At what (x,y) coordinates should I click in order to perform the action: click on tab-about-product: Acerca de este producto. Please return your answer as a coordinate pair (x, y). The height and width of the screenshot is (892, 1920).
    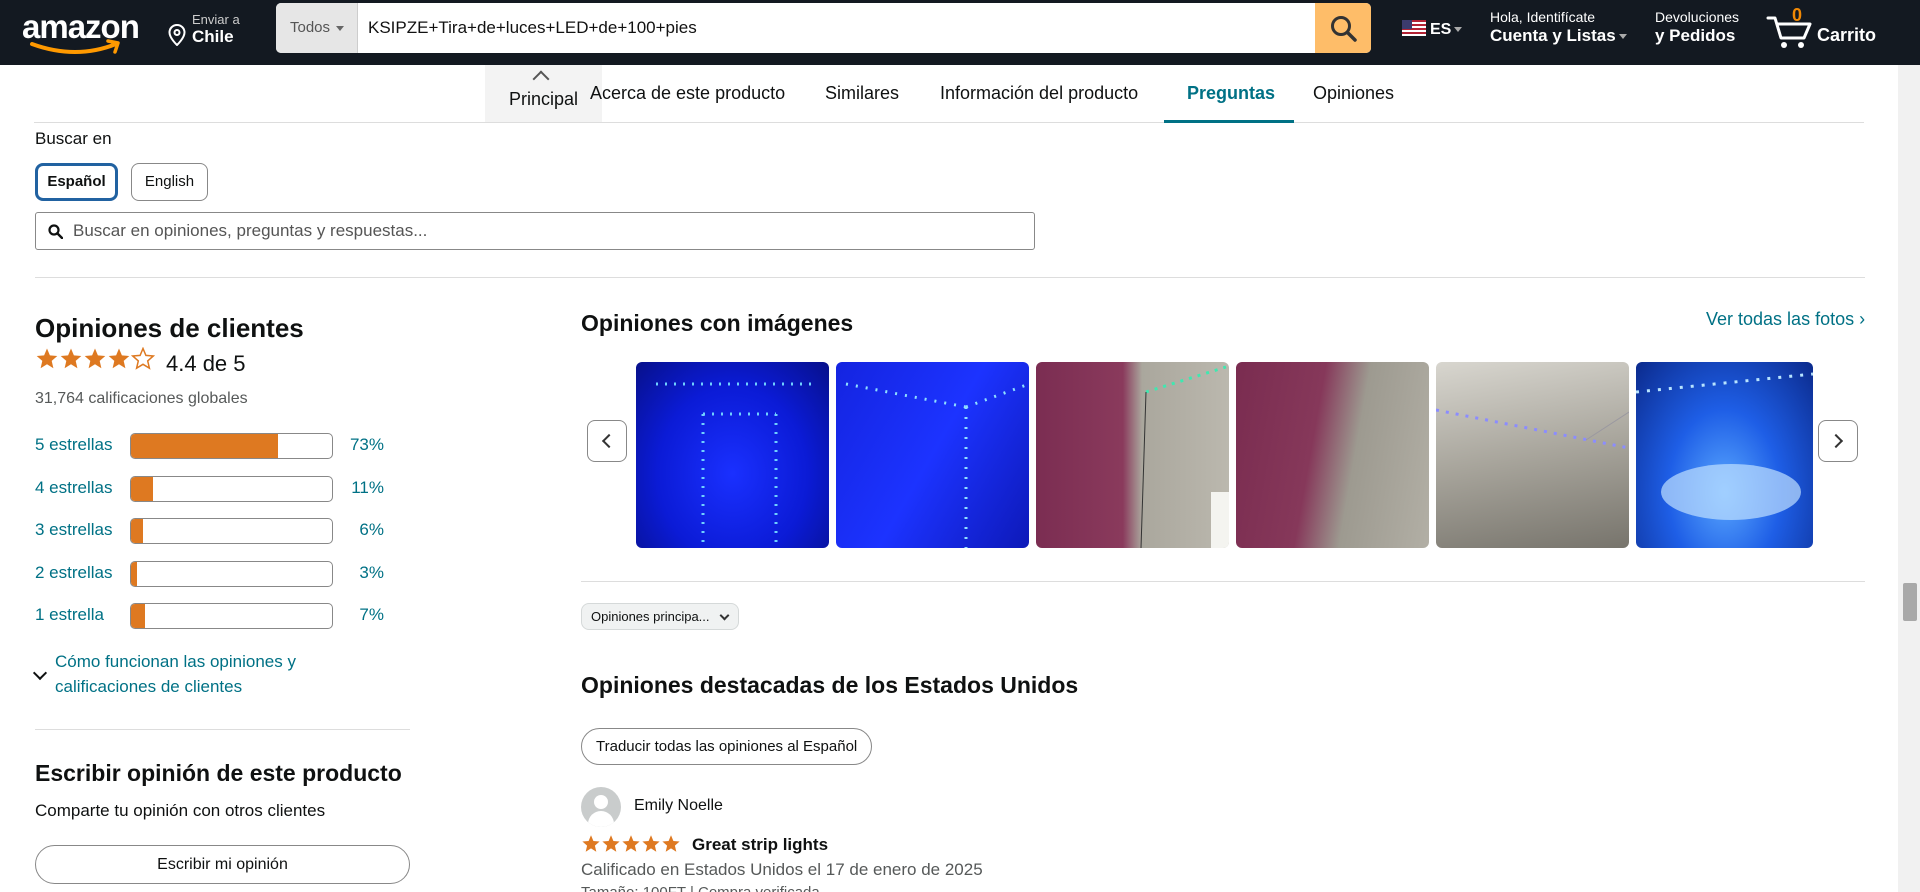
    Looking at the image, I should click on (687, 93).